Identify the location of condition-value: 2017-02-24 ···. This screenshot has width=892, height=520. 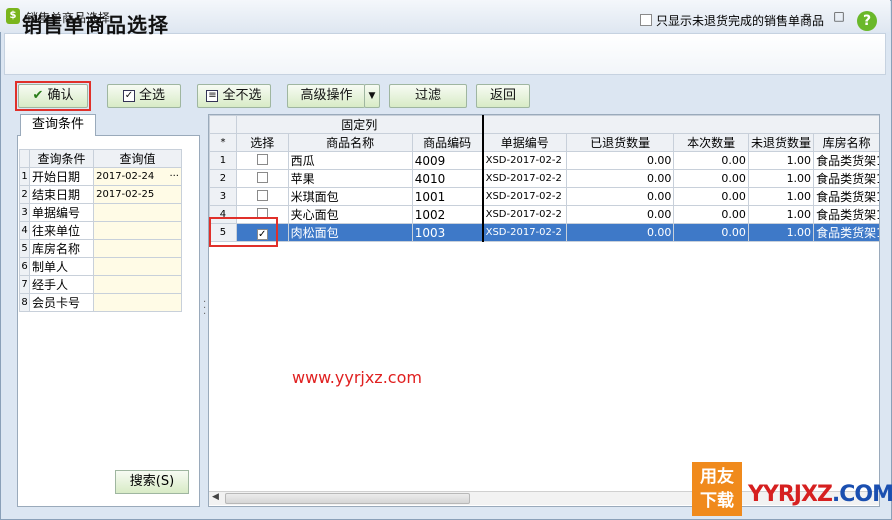
(137, 176).